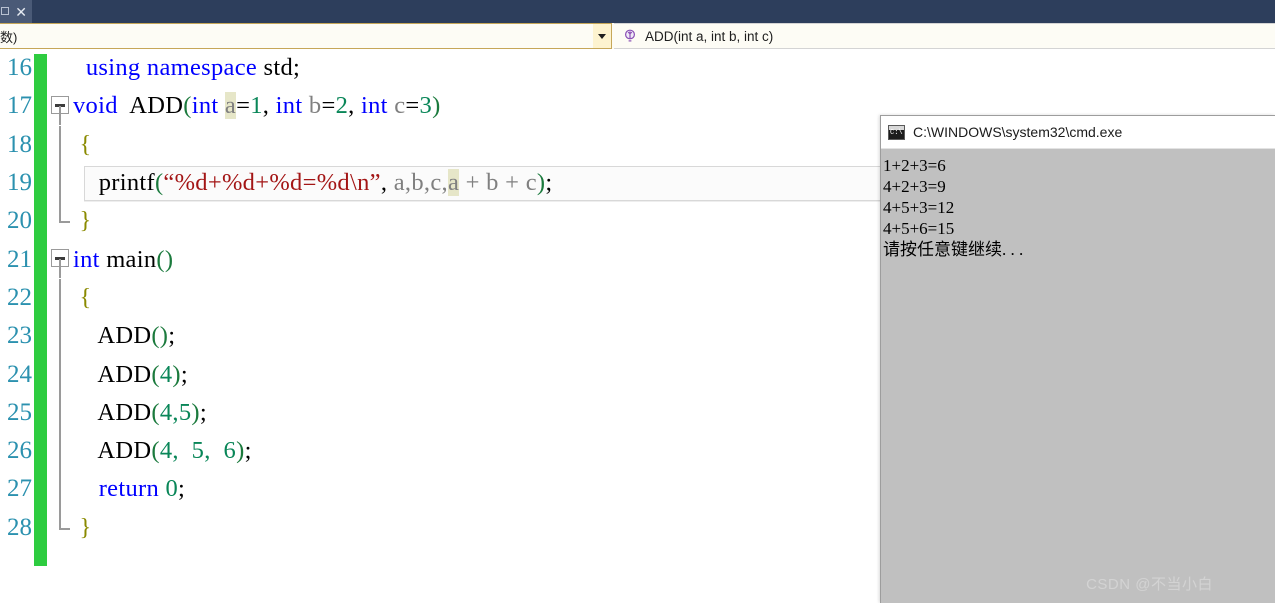 This screenshot has height=603, width=1275. Describe the element at coordinates (9, 37) in the screenshot. I see `scope-dropdown-value: 数)` at that location.